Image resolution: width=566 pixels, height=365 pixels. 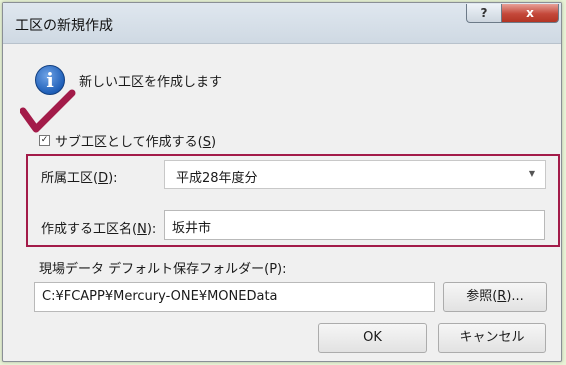 I want to click on close-button: x, so click(x=530, y=13).